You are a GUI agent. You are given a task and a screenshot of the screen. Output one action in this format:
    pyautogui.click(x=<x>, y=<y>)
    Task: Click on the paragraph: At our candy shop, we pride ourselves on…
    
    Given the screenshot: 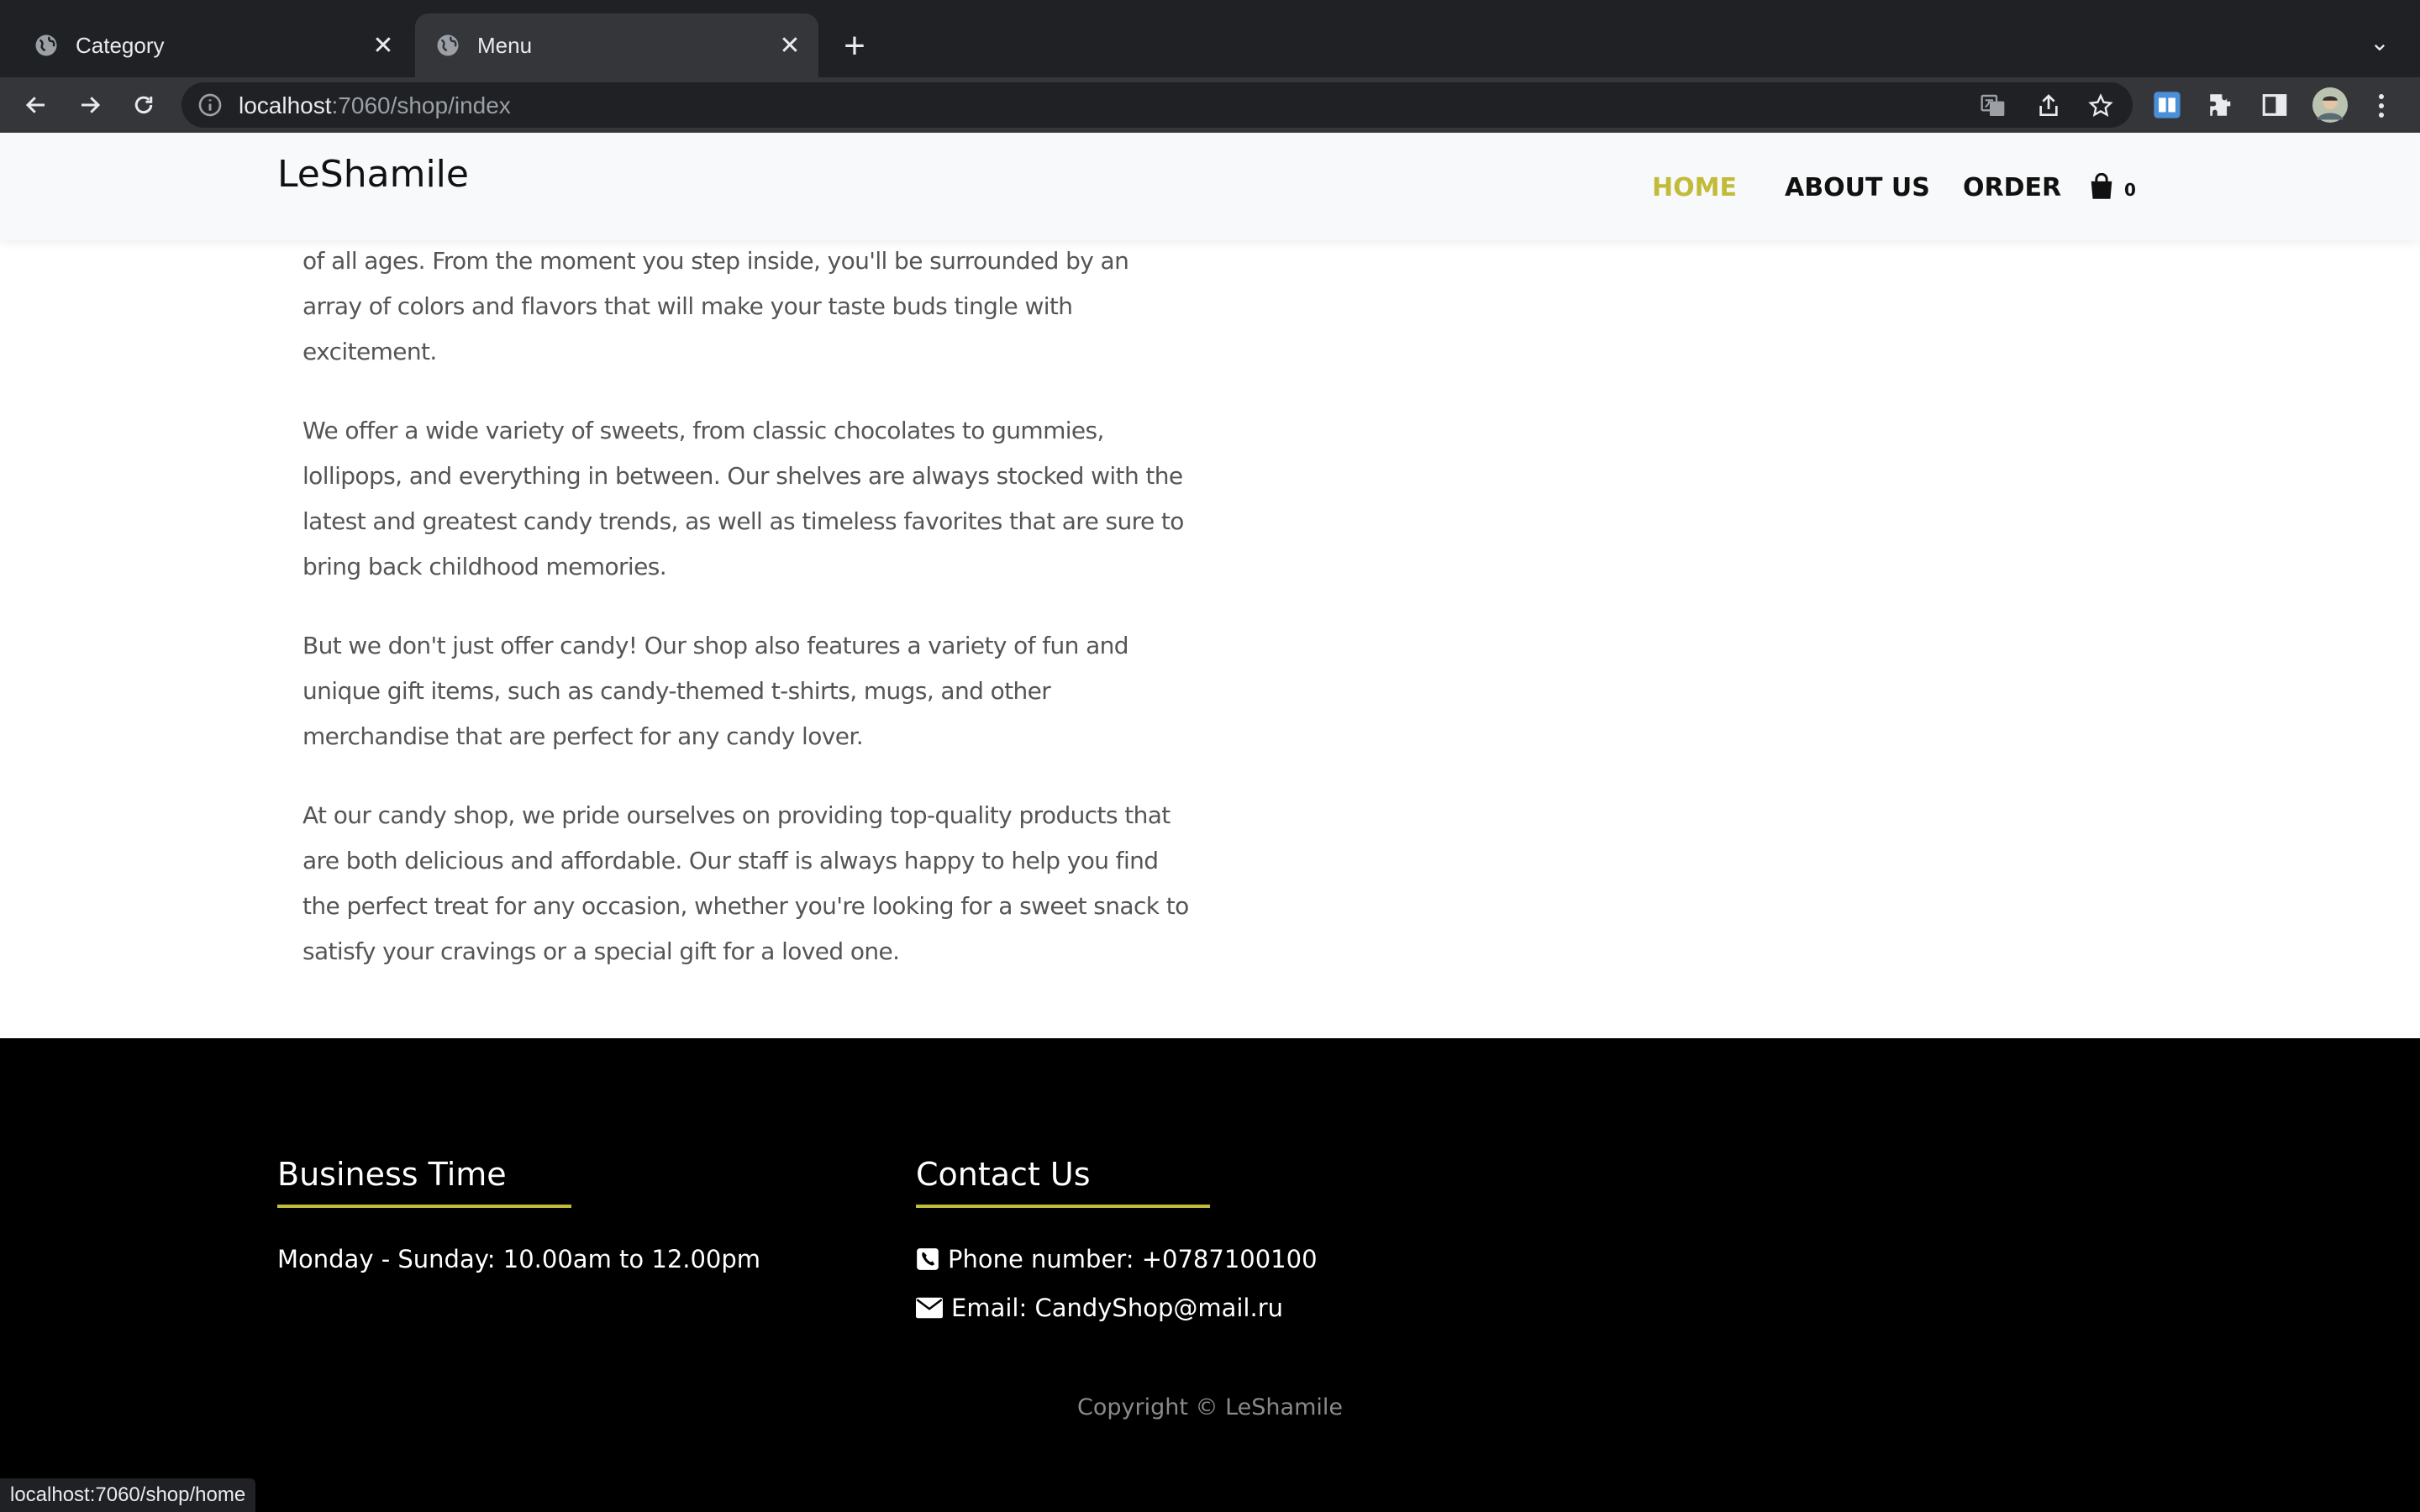 What is the action you would take?
    pyautogui.click(x=746, y=883)
    